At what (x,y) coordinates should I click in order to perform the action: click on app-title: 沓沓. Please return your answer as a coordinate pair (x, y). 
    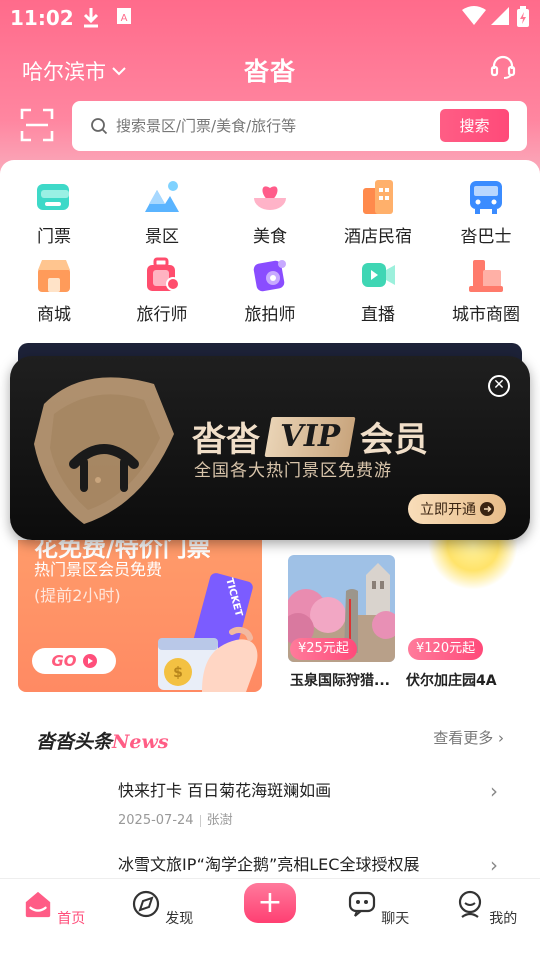
    Looking at the image, I should click on (269, 71).